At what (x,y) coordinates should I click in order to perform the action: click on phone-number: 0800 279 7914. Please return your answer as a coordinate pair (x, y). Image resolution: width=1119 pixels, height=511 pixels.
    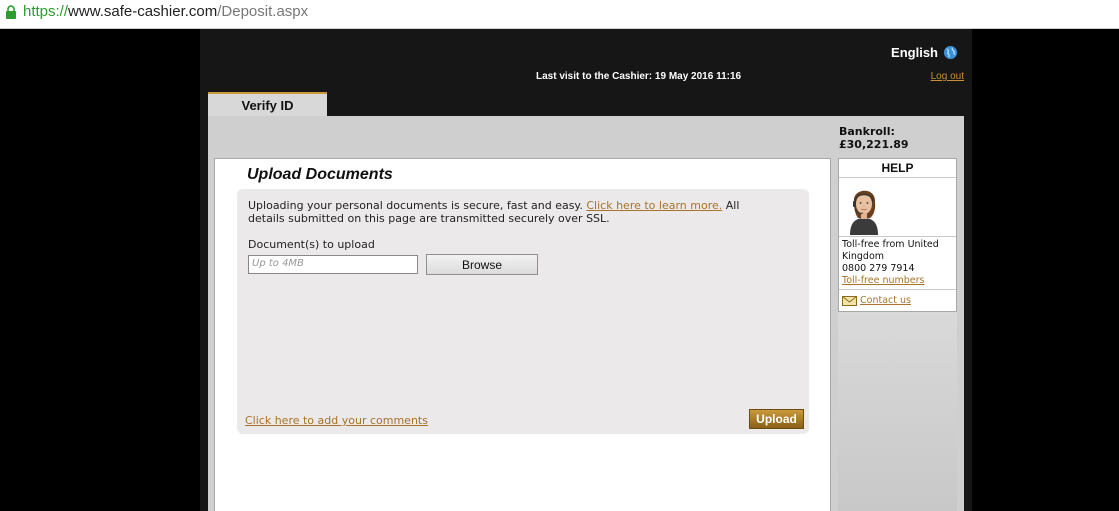
    Looking at the image, I should click on (878, 268).